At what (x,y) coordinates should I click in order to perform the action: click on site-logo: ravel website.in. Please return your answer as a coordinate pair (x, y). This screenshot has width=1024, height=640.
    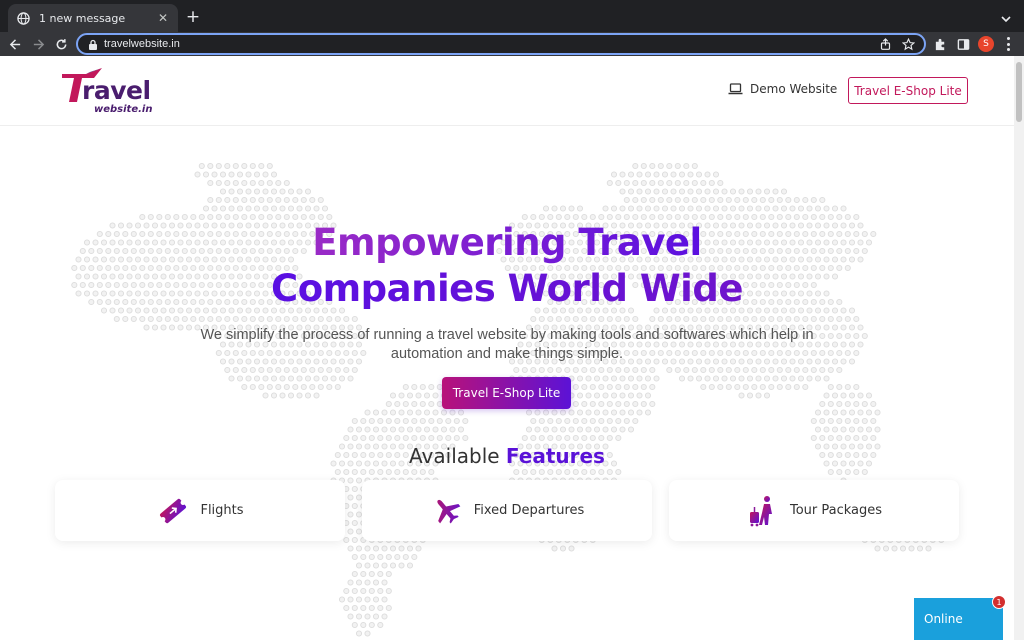
    Looking at the image, I should click on (110, 92).